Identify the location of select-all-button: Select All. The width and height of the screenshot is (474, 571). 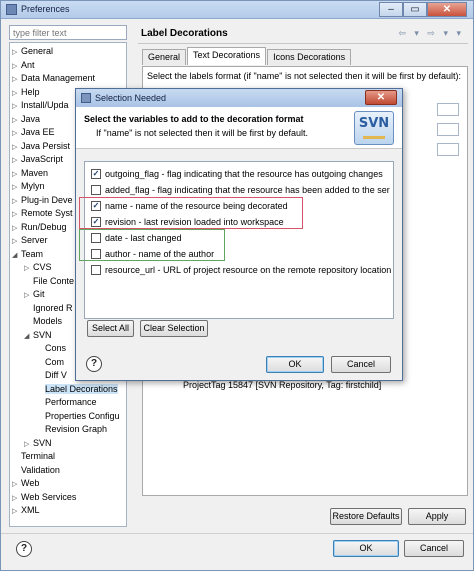
(110, 328).